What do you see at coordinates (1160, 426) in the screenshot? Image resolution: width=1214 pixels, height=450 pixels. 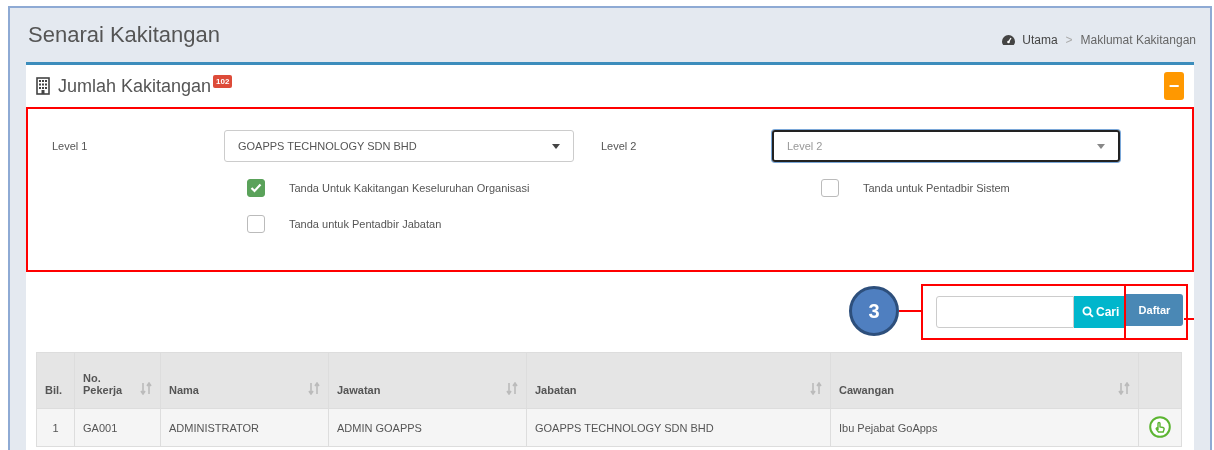 I see `pointing-hand-icon` at bounding box center [1160, 426].